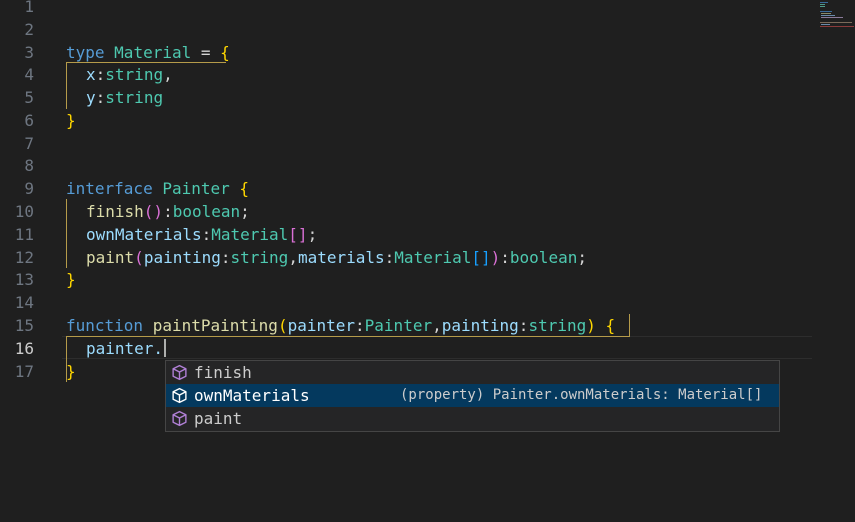 The width and height of the screenshot is (855, 522). What do you see at coordinates (165, 348) in the screenshot?
I see `text-cursor` at bounding box center [165, 348].